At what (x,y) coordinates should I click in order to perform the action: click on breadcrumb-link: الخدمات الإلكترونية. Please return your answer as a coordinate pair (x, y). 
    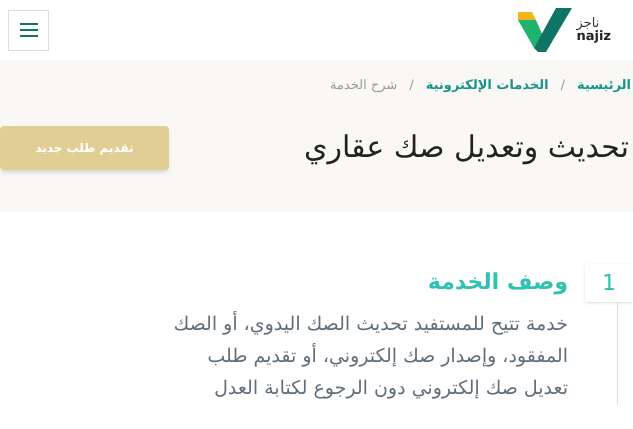
    Looking at the image, I should click on (487, 86).